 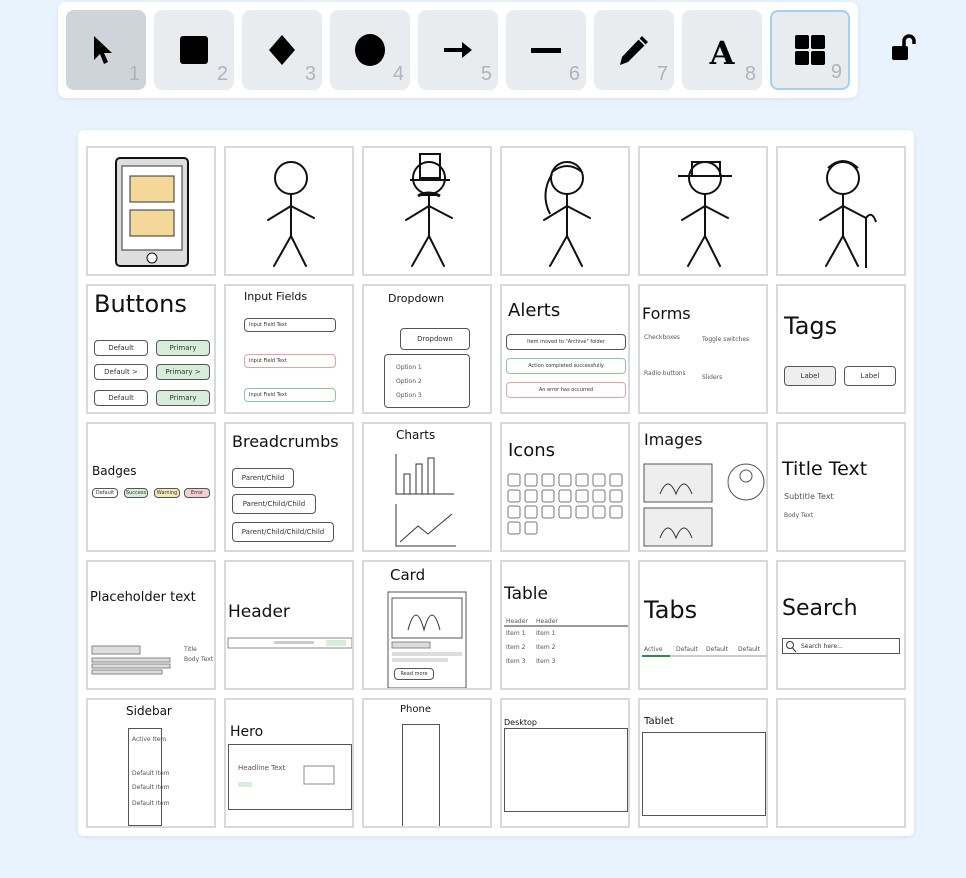 I want to click on library-item-tabletframe: Tablet, so click(x=703, y=763).